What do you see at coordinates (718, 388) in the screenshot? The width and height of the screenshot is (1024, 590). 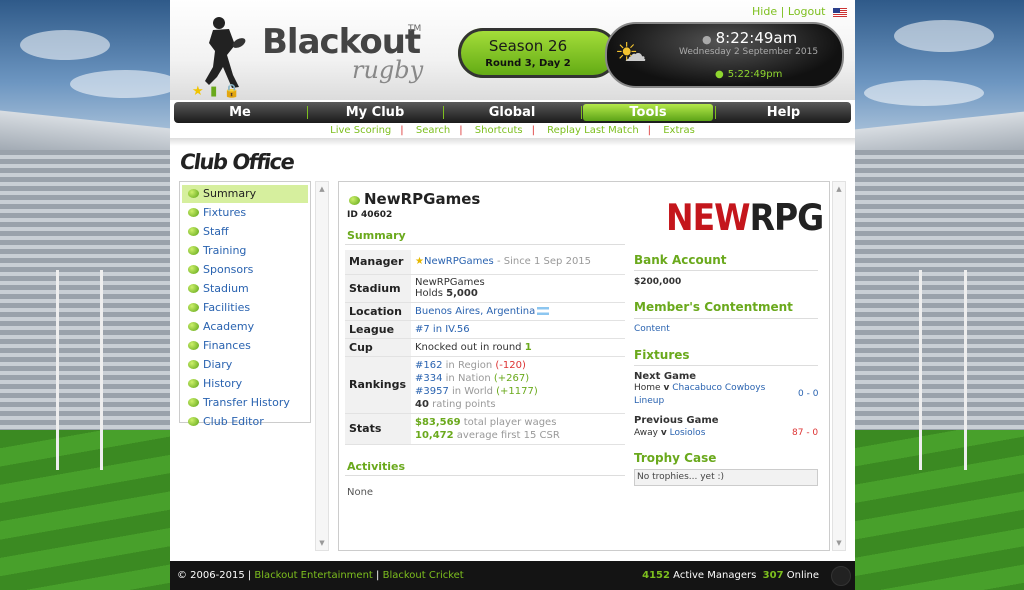 I see `next-opponent-link: Chacabuco Cowboys` at bounding box center [718, 388].